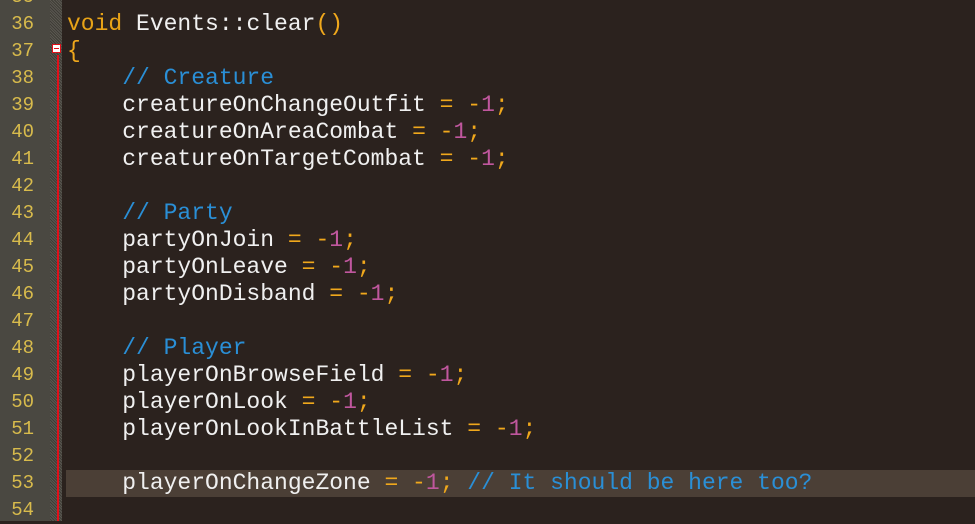 This screenshot has height=524, width=975. What do you see at coordinates (329, 23) in the screenshot?
I see `code-token: ()` at bounding box center [329, 23].